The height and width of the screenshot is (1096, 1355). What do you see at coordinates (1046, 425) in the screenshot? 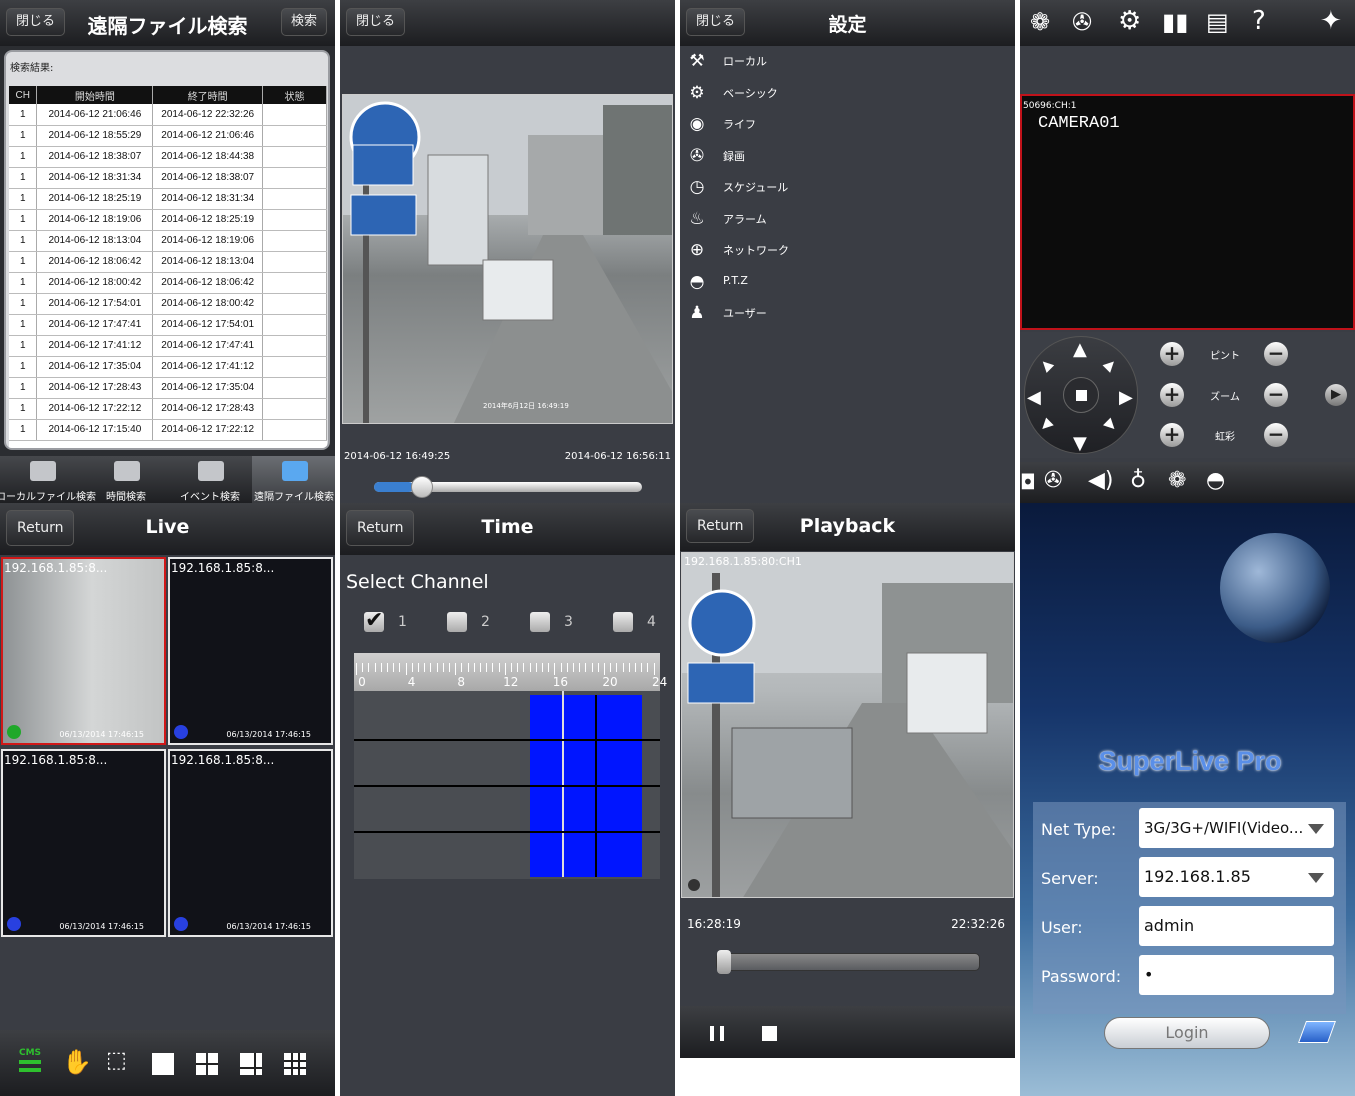
I see `arrow-down-left-icon: ▼` at bounding box center [1046, 425].